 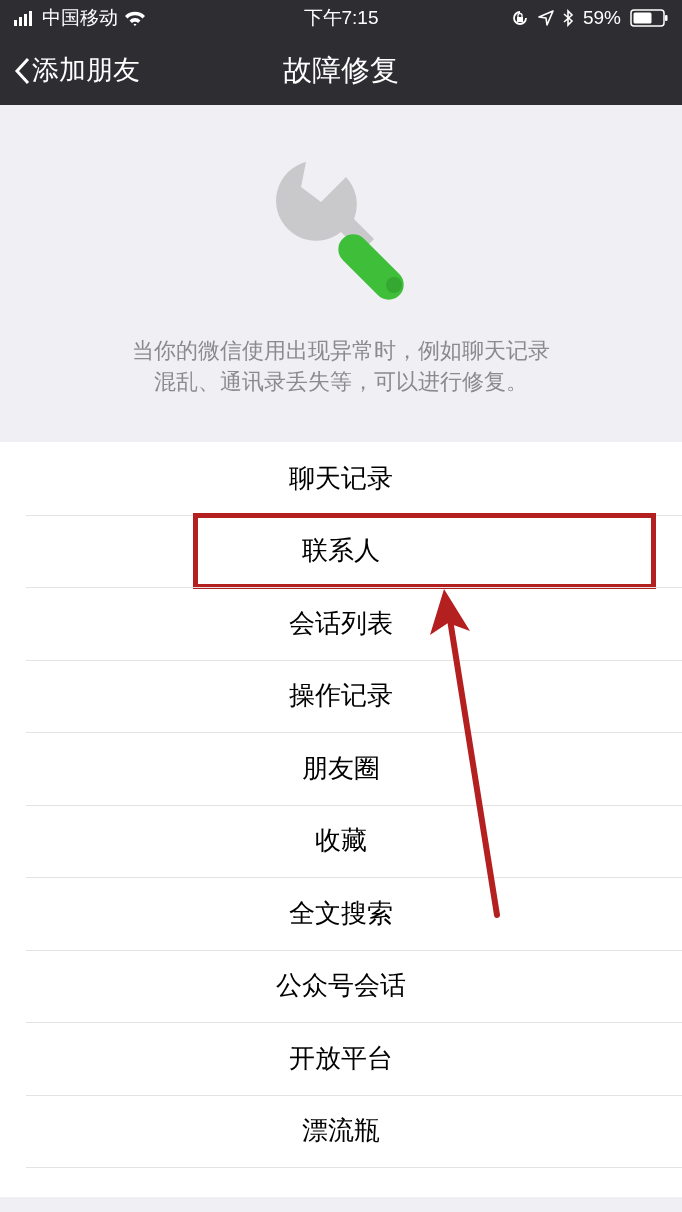 What do you see at coordinates (22, 70) in the screenshot?
I see `back-chevron-icon` at bounding box center [22, 70].